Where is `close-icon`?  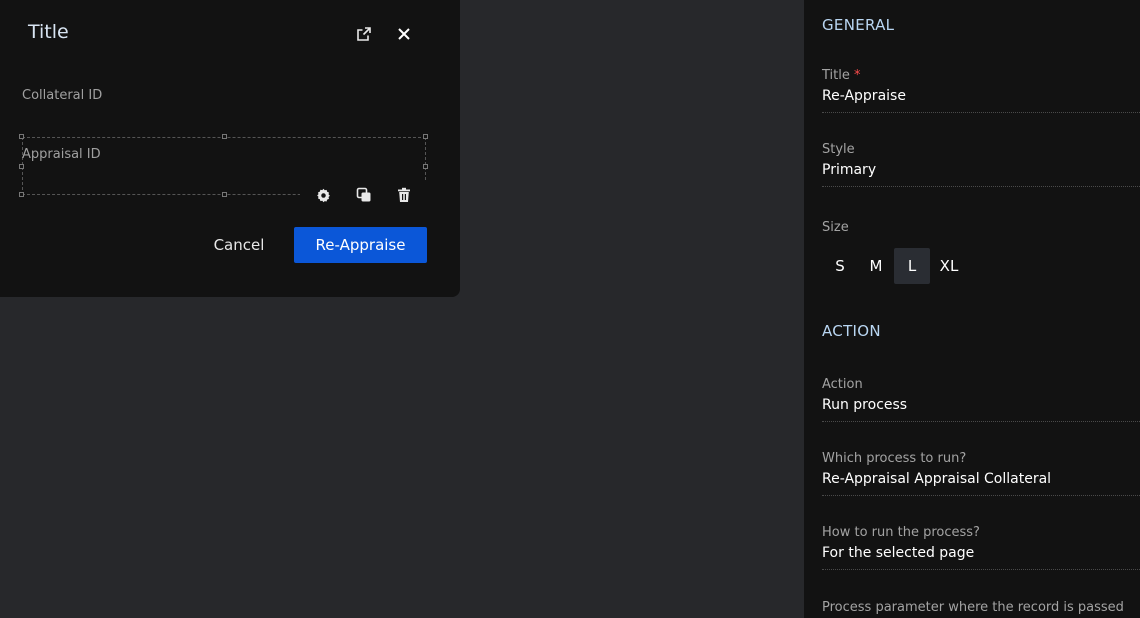
close-icon is located at coordinates (404, 34).